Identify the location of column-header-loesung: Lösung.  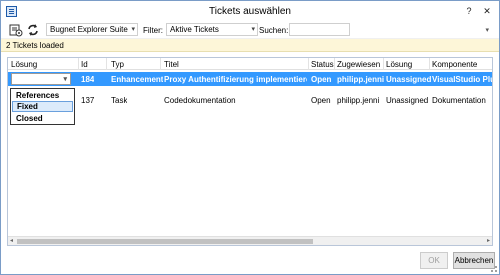
(24, 64).